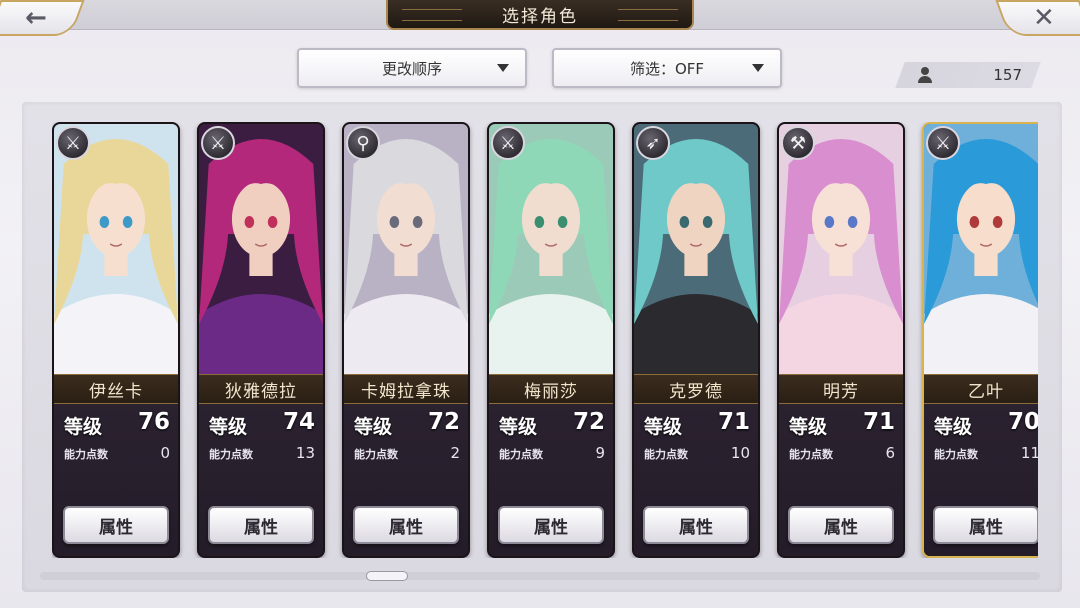 Image resolution: width=1080 pixels, height=608 pixels. I want to click on ability-points-value: 6, so click(890, 453).